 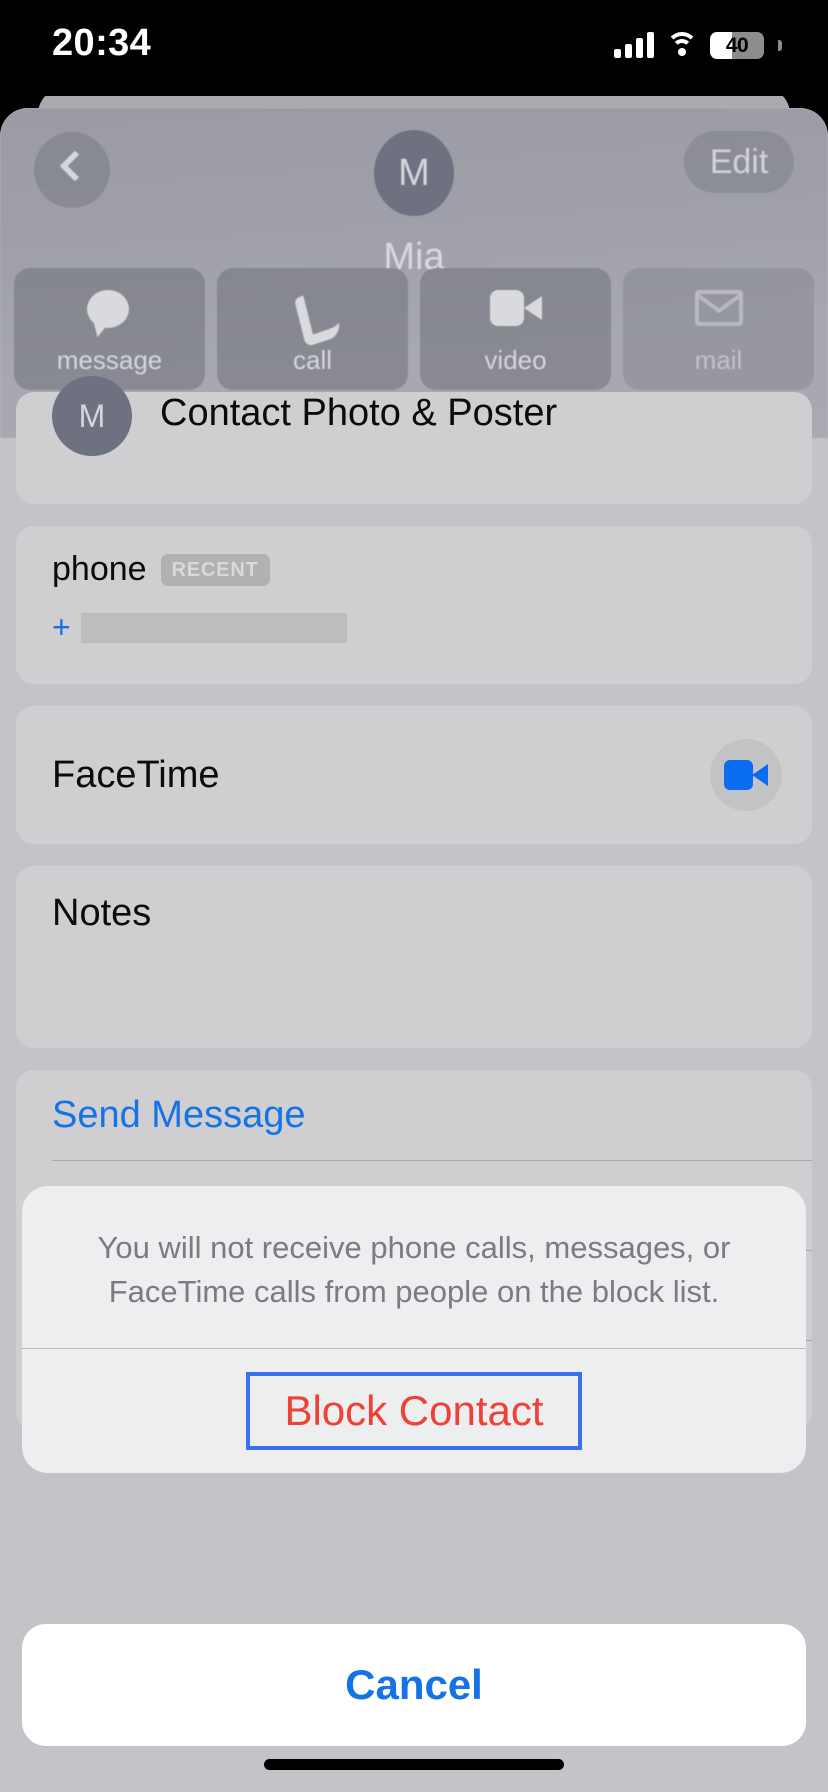 I want to click on phone-number-redacted, so click(x=213, y=627).